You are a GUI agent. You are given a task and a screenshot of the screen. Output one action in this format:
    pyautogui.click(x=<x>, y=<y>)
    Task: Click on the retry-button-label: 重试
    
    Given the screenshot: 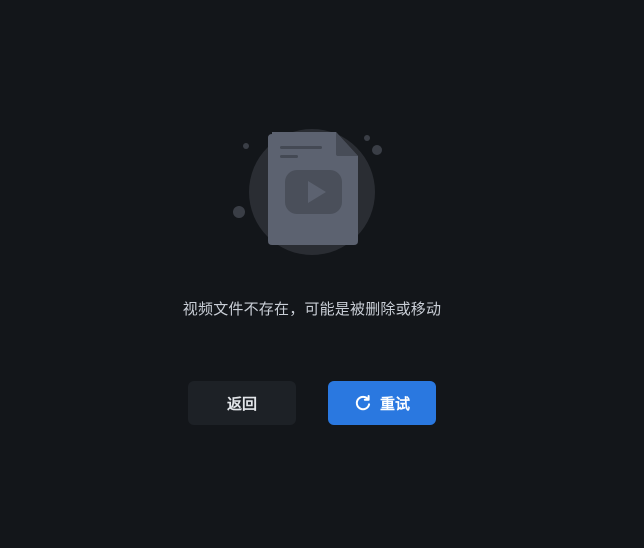 What is the action you would take?
    pyautogui.click(x=394, y=403)
    